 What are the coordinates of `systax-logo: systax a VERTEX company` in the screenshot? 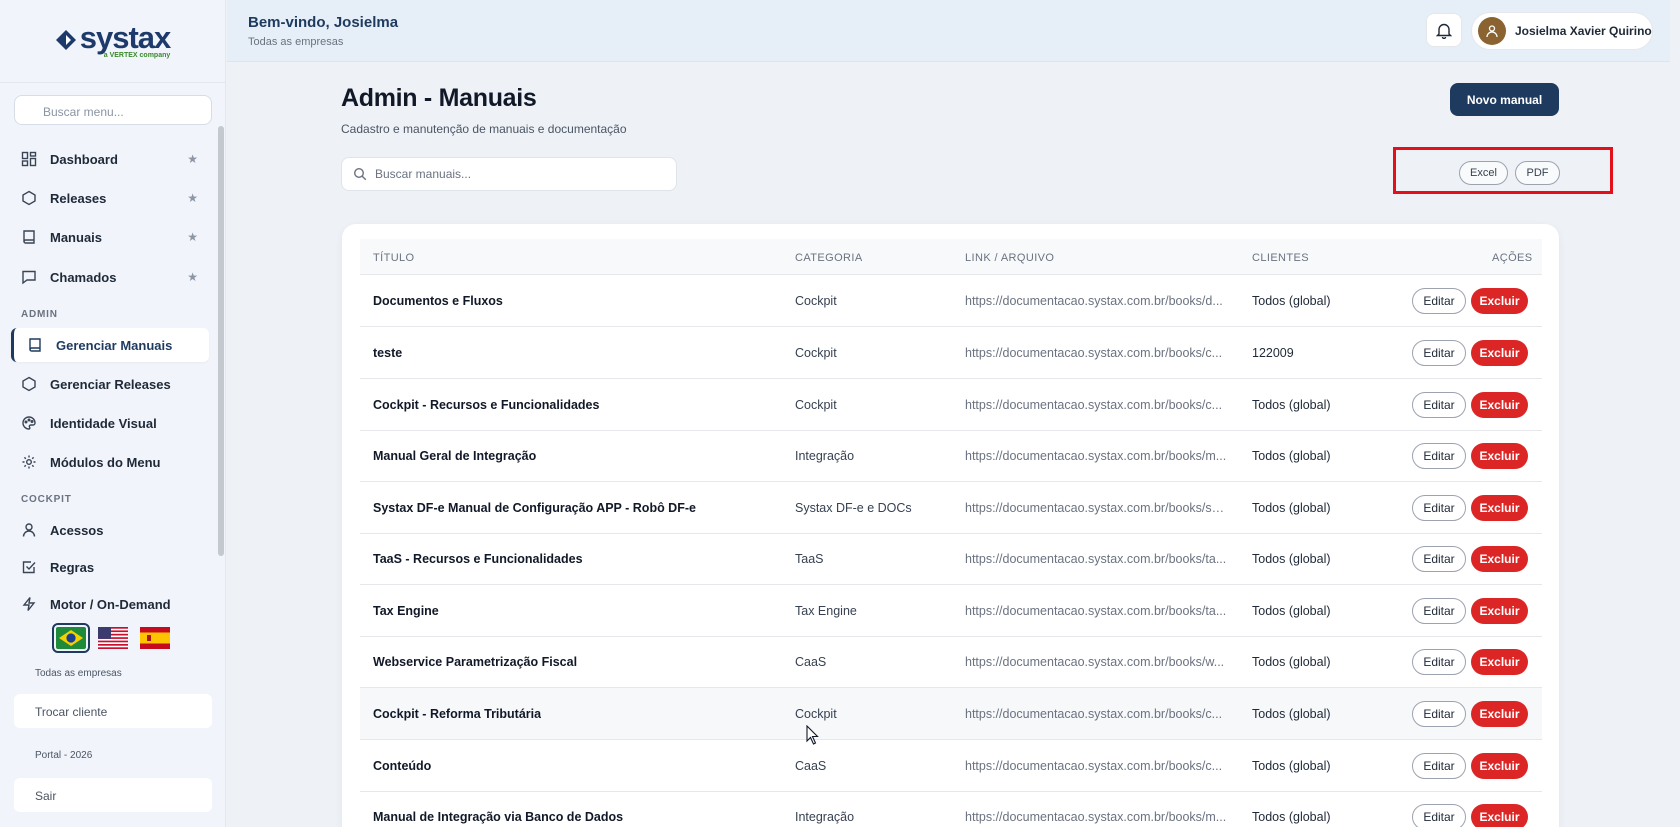 It's located at (113, 40).